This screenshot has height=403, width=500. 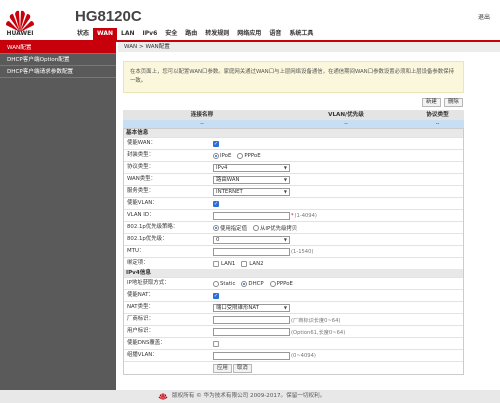 What do you see at coordinates (140, 167) in the screenshot?
I see `protocol-label: 协议类型：` at bounding box center [140, 167].